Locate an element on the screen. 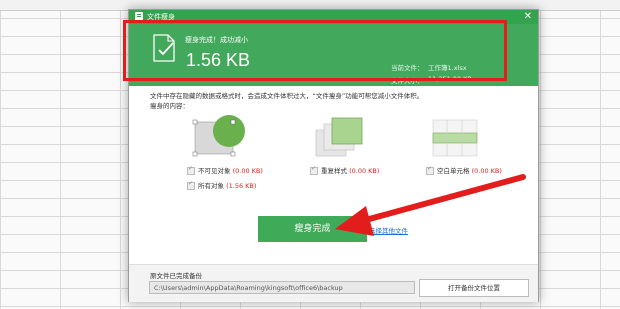 Image resolution: width=620 pixels, height=309 pixels. finish-button: 瘦身完成 is located at coordinates (312, 229).